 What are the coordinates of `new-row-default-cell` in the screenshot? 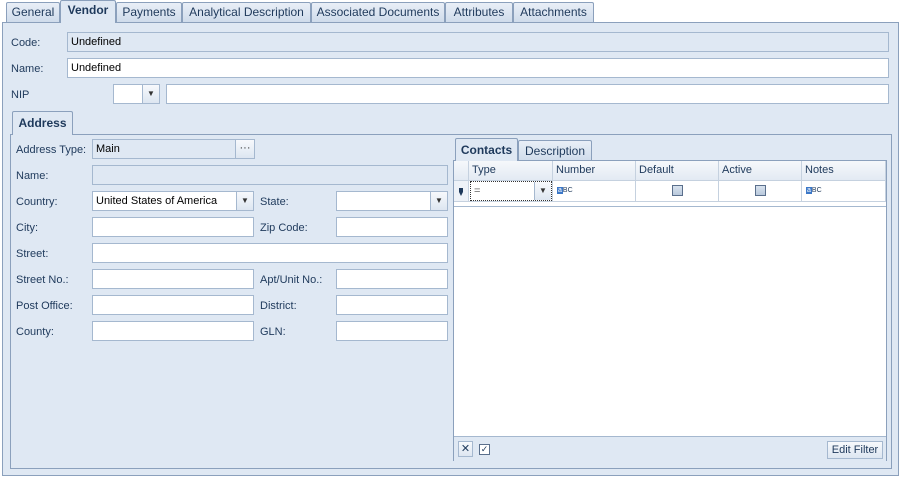 It's located at (677, 191).